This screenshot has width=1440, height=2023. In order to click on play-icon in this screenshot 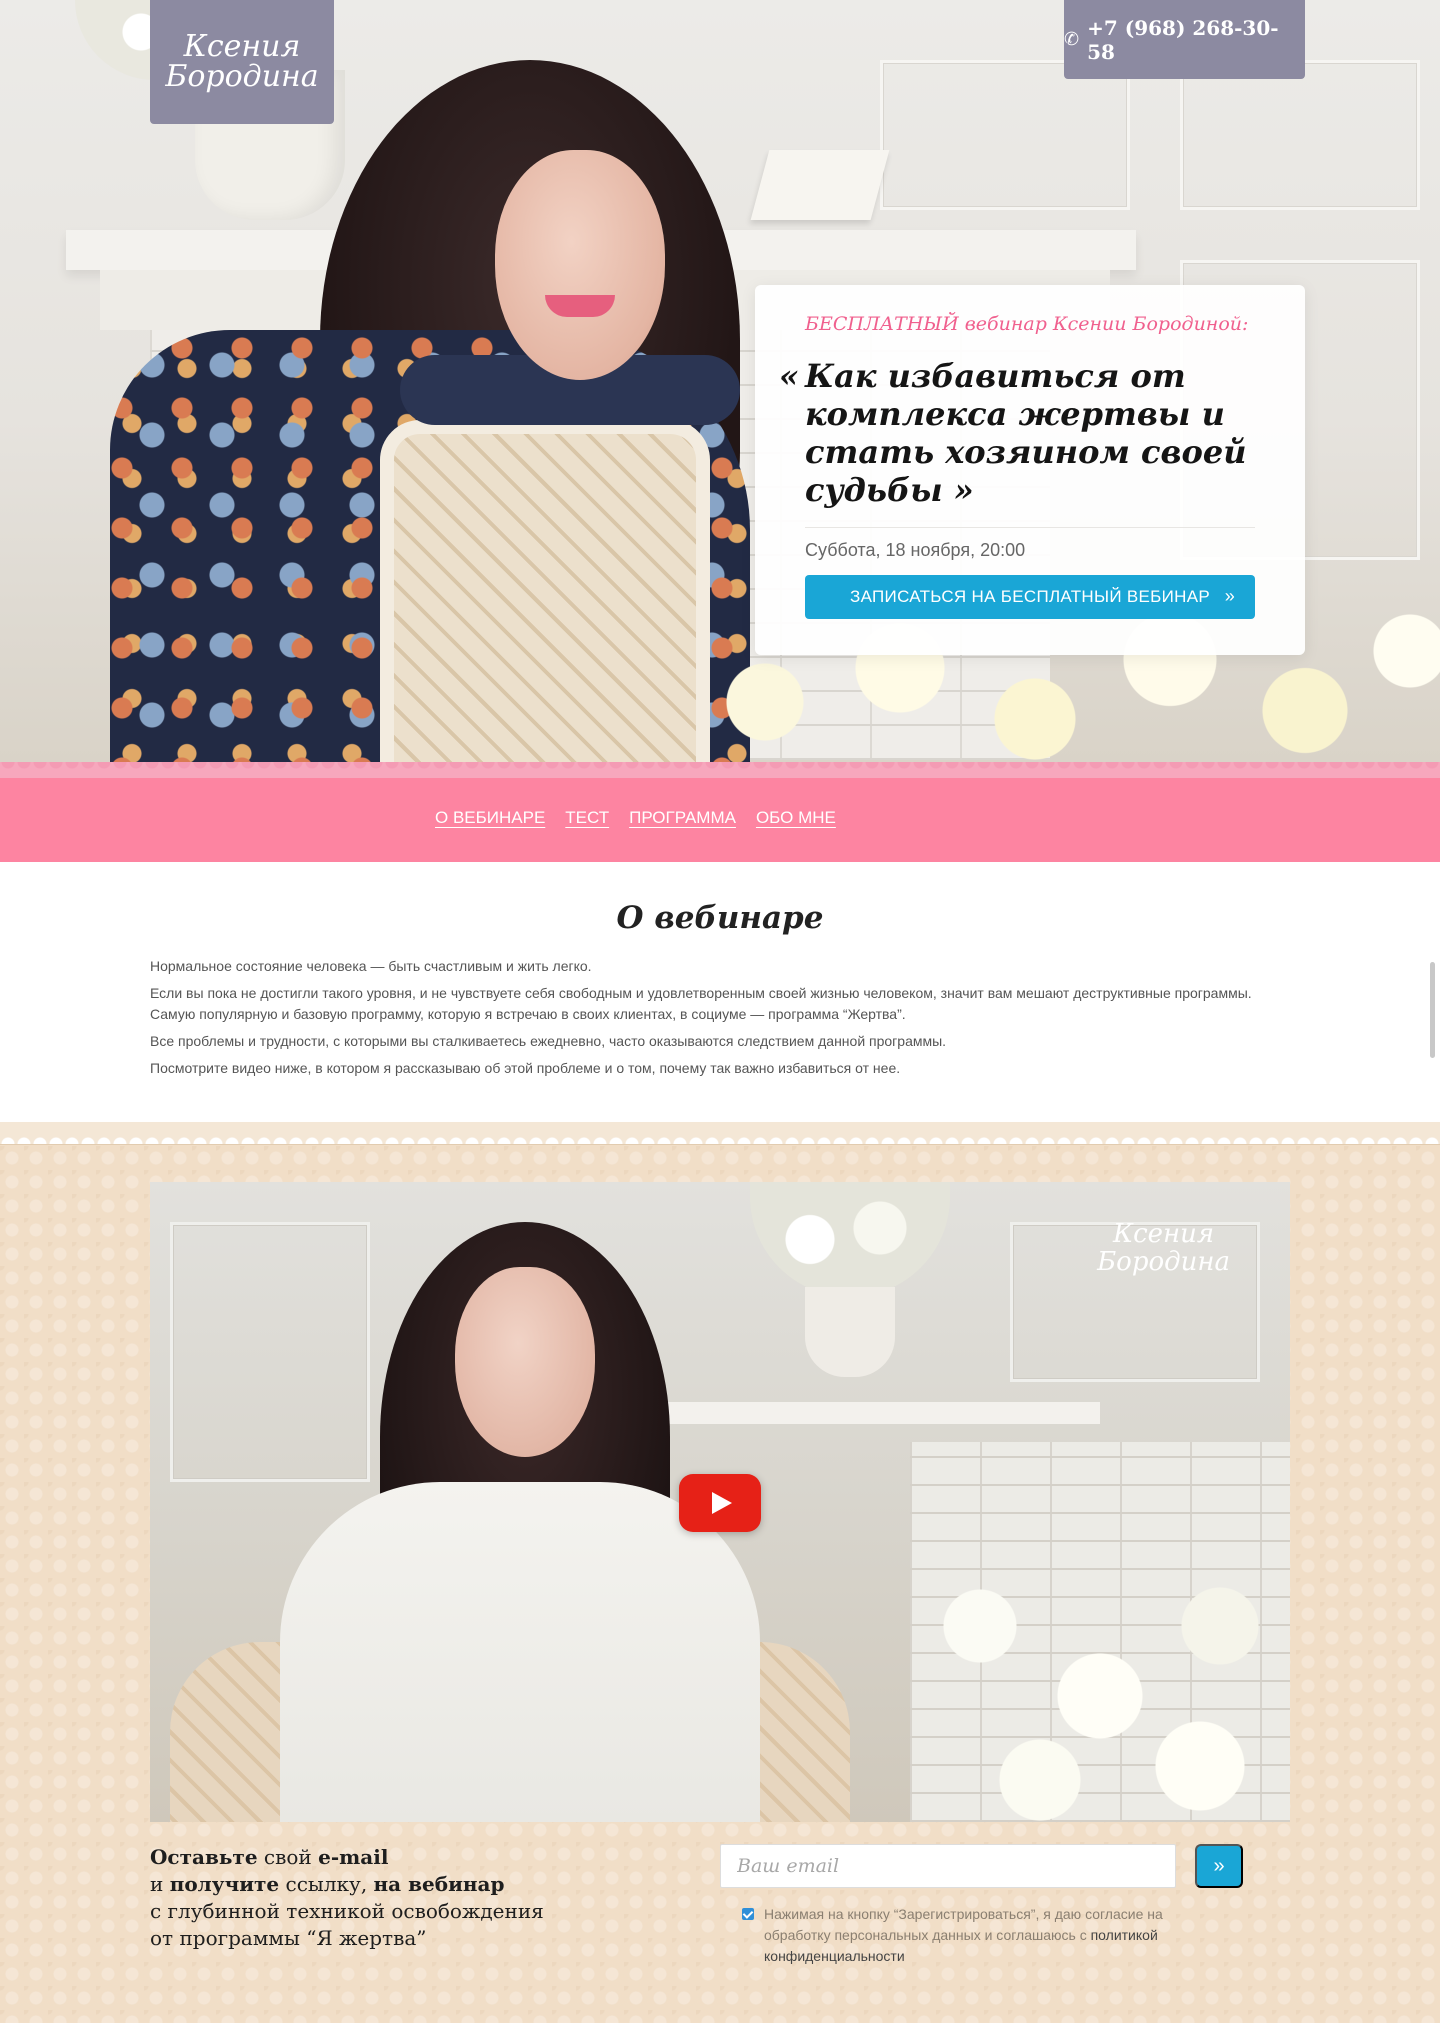, I will do `click(722, 1503)`.